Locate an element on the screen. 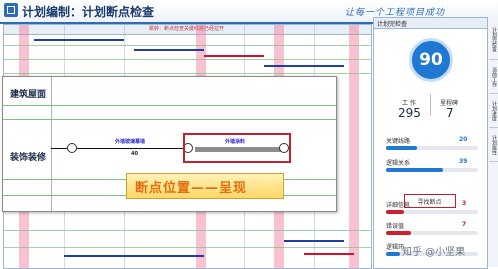 The image size is (498, 269). side-tab-strip: 计划完检查 当前工作 计划进度 计划属性 is located at coordinates (492, 142).